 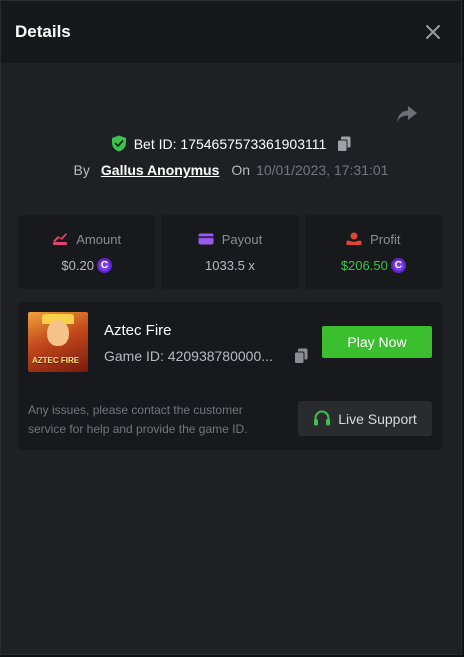 I want to click on game-title: Aztec Fire, so click(x=138, y=330).